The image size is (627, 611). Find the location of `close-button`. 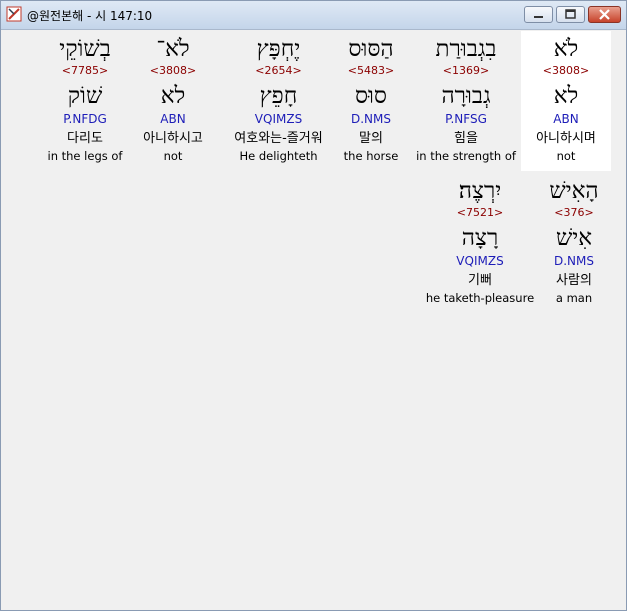

close-button is located at coordinates (604, 14).